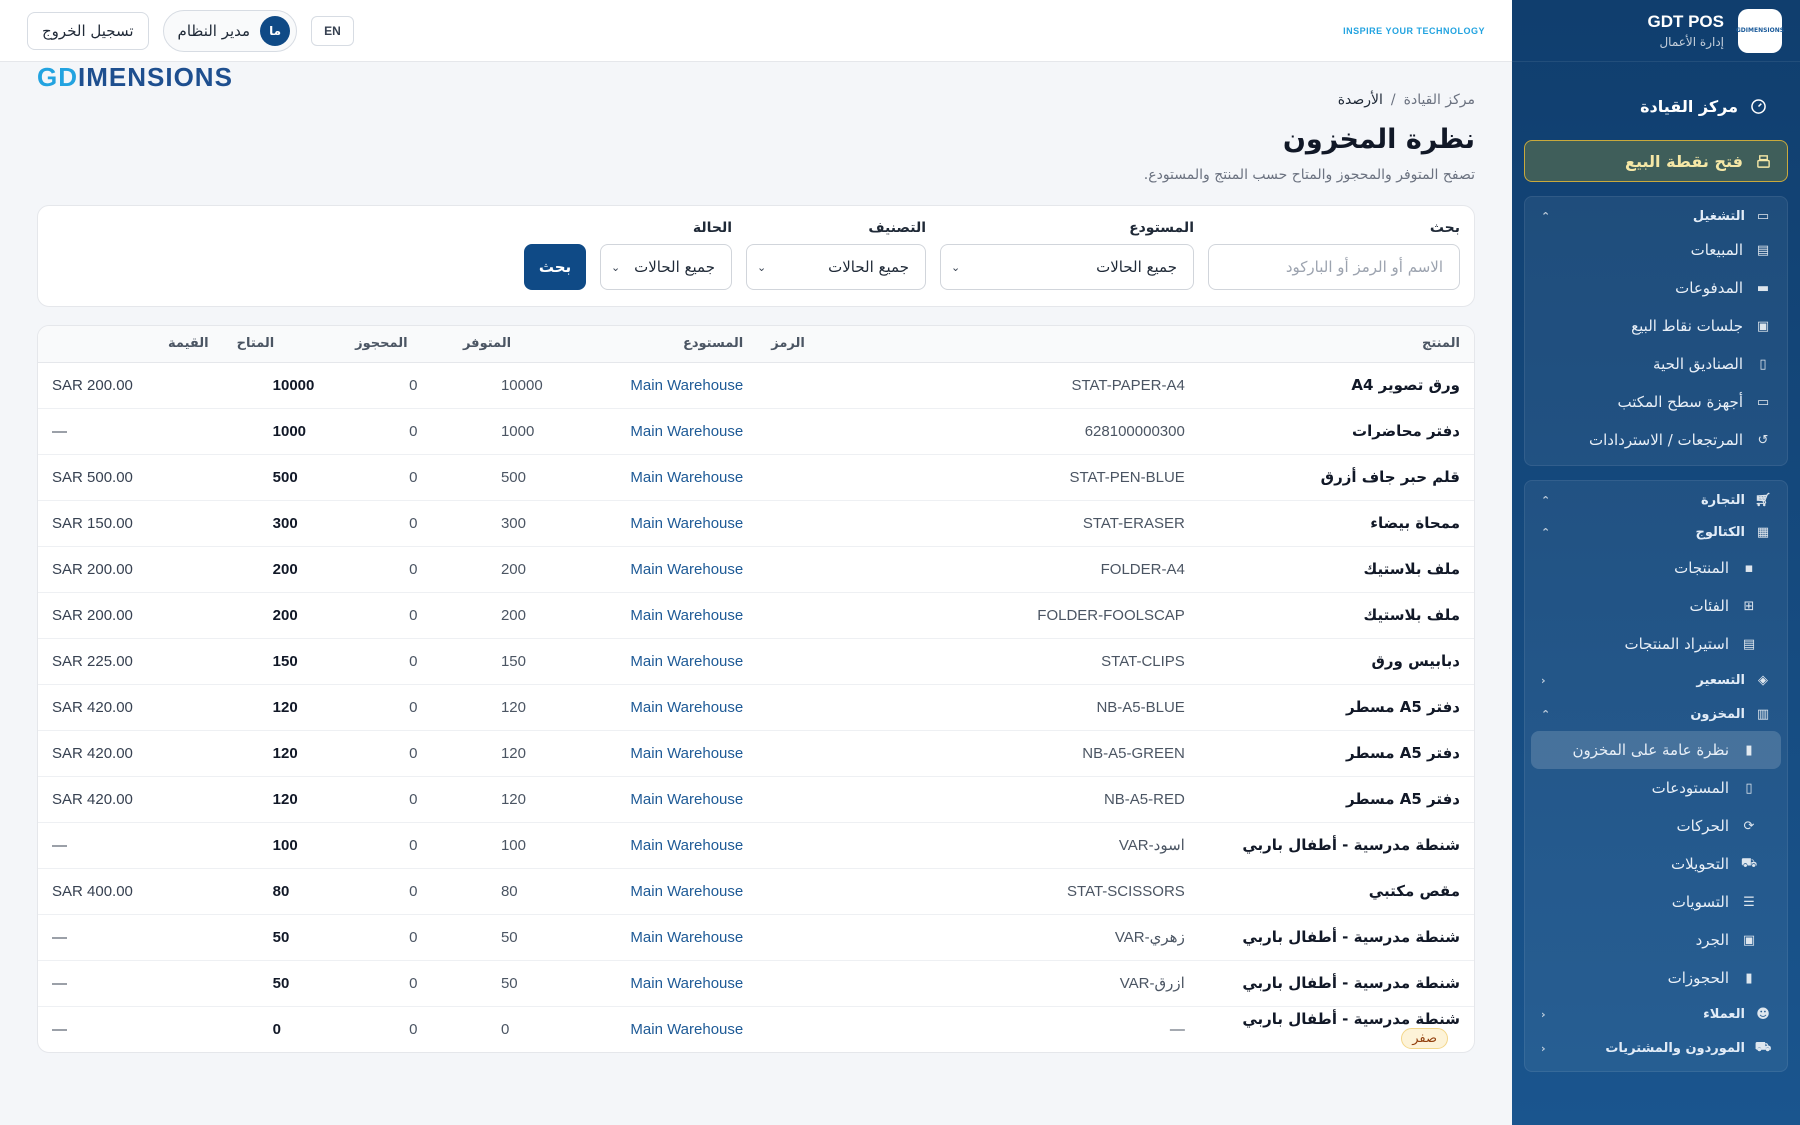 The height and width of the screenshot is (1125, 1800). What do you see at coordinates (1656, 606) in the screenshot?
I see `sidebar-item-categories: ⊞ الفئات` at bounding box center [1656, 606].